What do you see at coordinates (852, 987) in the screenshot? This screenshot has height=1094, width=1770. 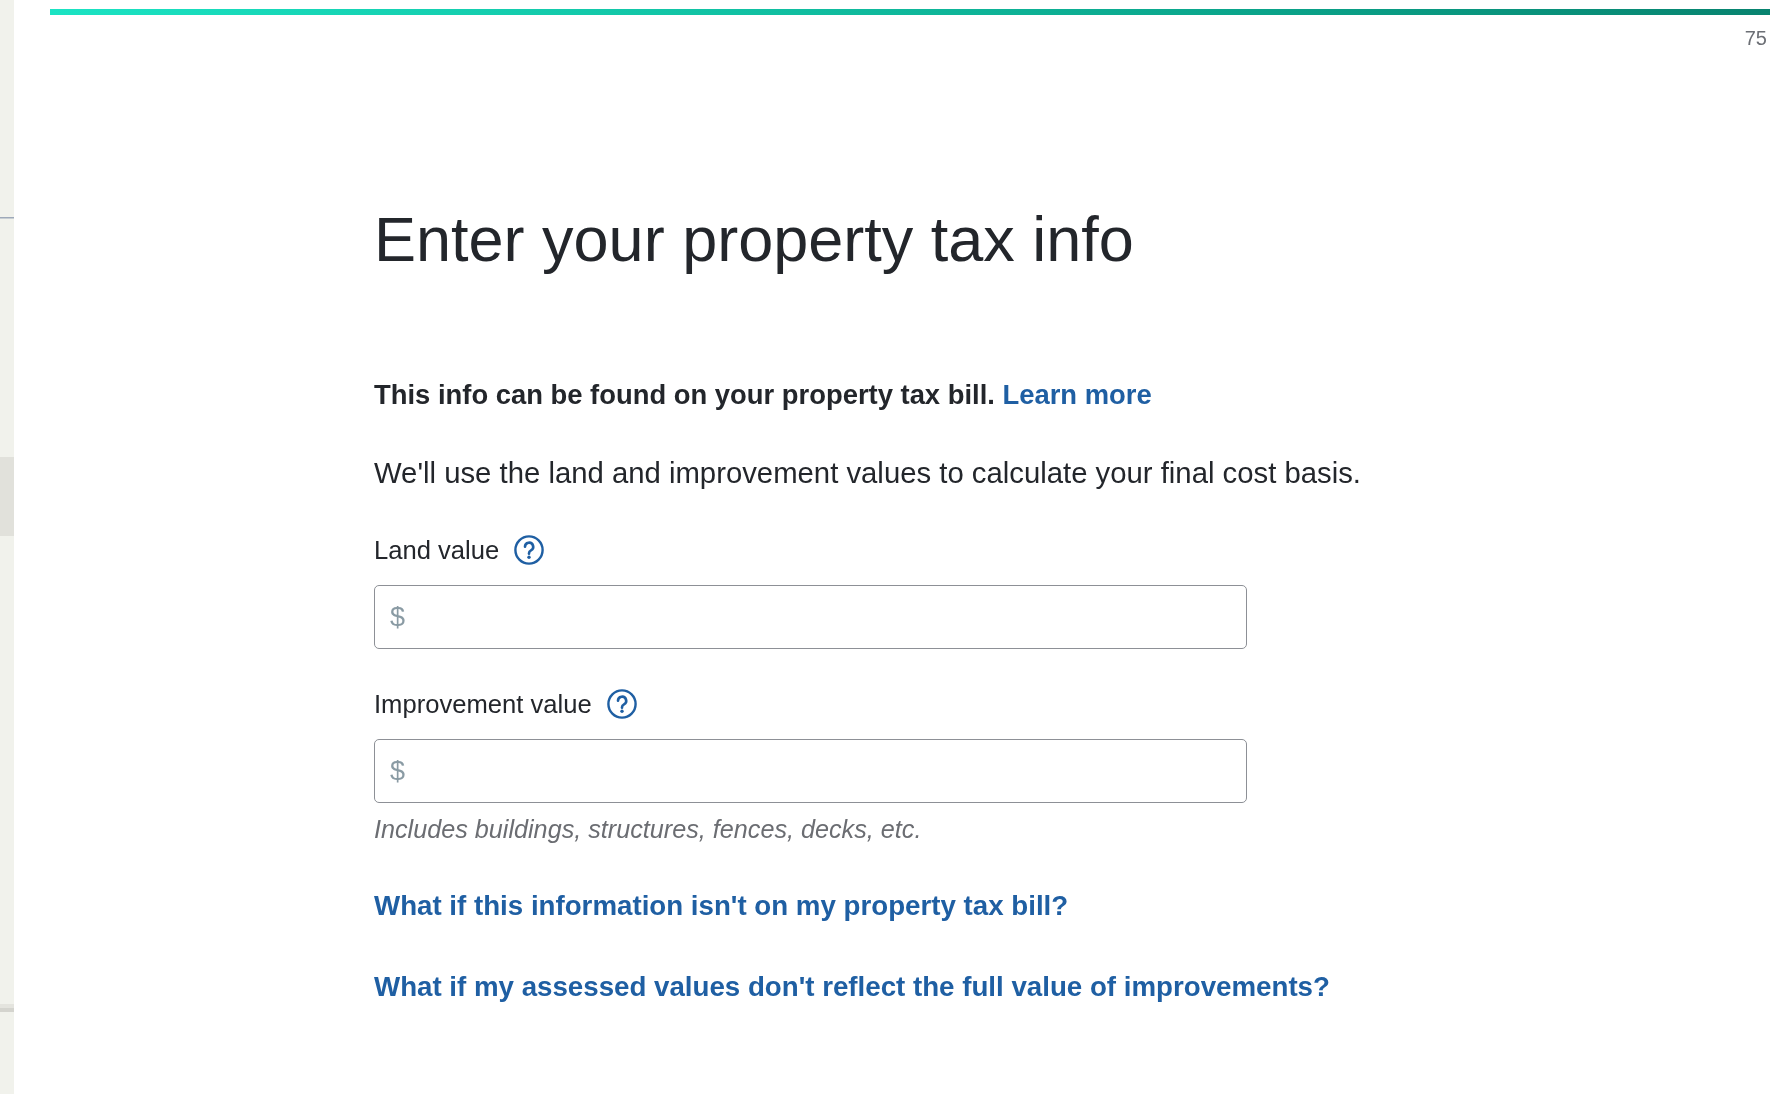 I see `help-link: What if my assessed values don't reflect the full value of improvements?` at bounding box center [852, 987].